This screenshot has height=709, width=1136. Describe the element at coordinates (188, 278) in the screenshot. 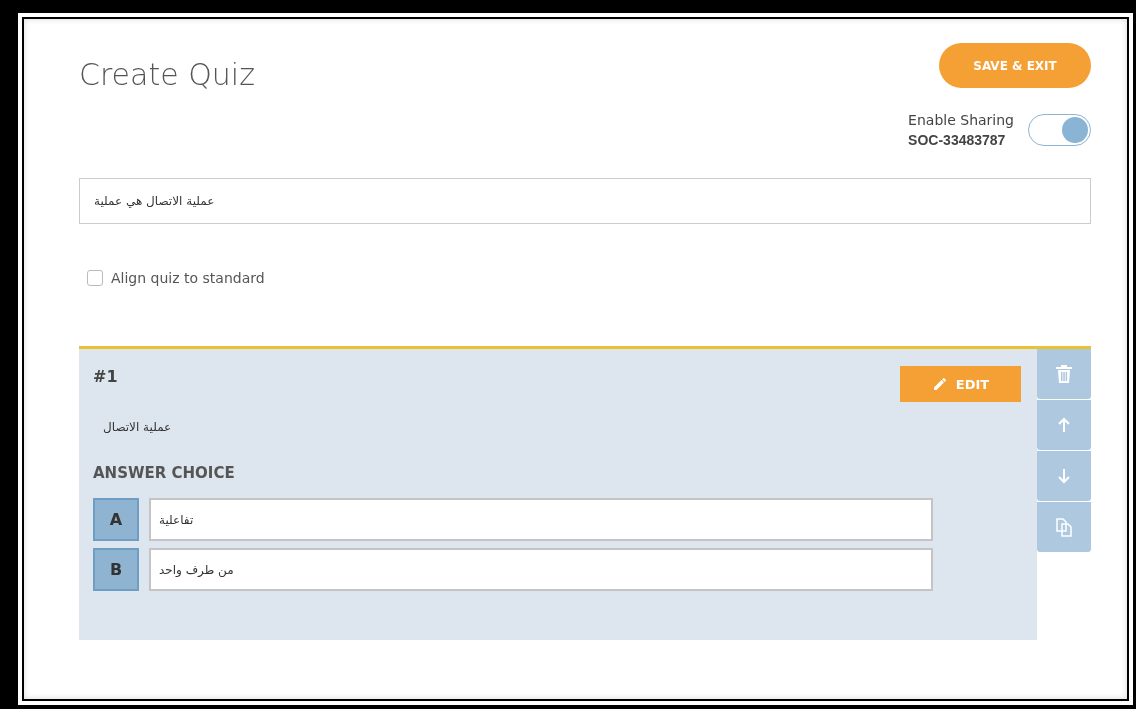

I see `align-label: Align quiz to standard` at that location.